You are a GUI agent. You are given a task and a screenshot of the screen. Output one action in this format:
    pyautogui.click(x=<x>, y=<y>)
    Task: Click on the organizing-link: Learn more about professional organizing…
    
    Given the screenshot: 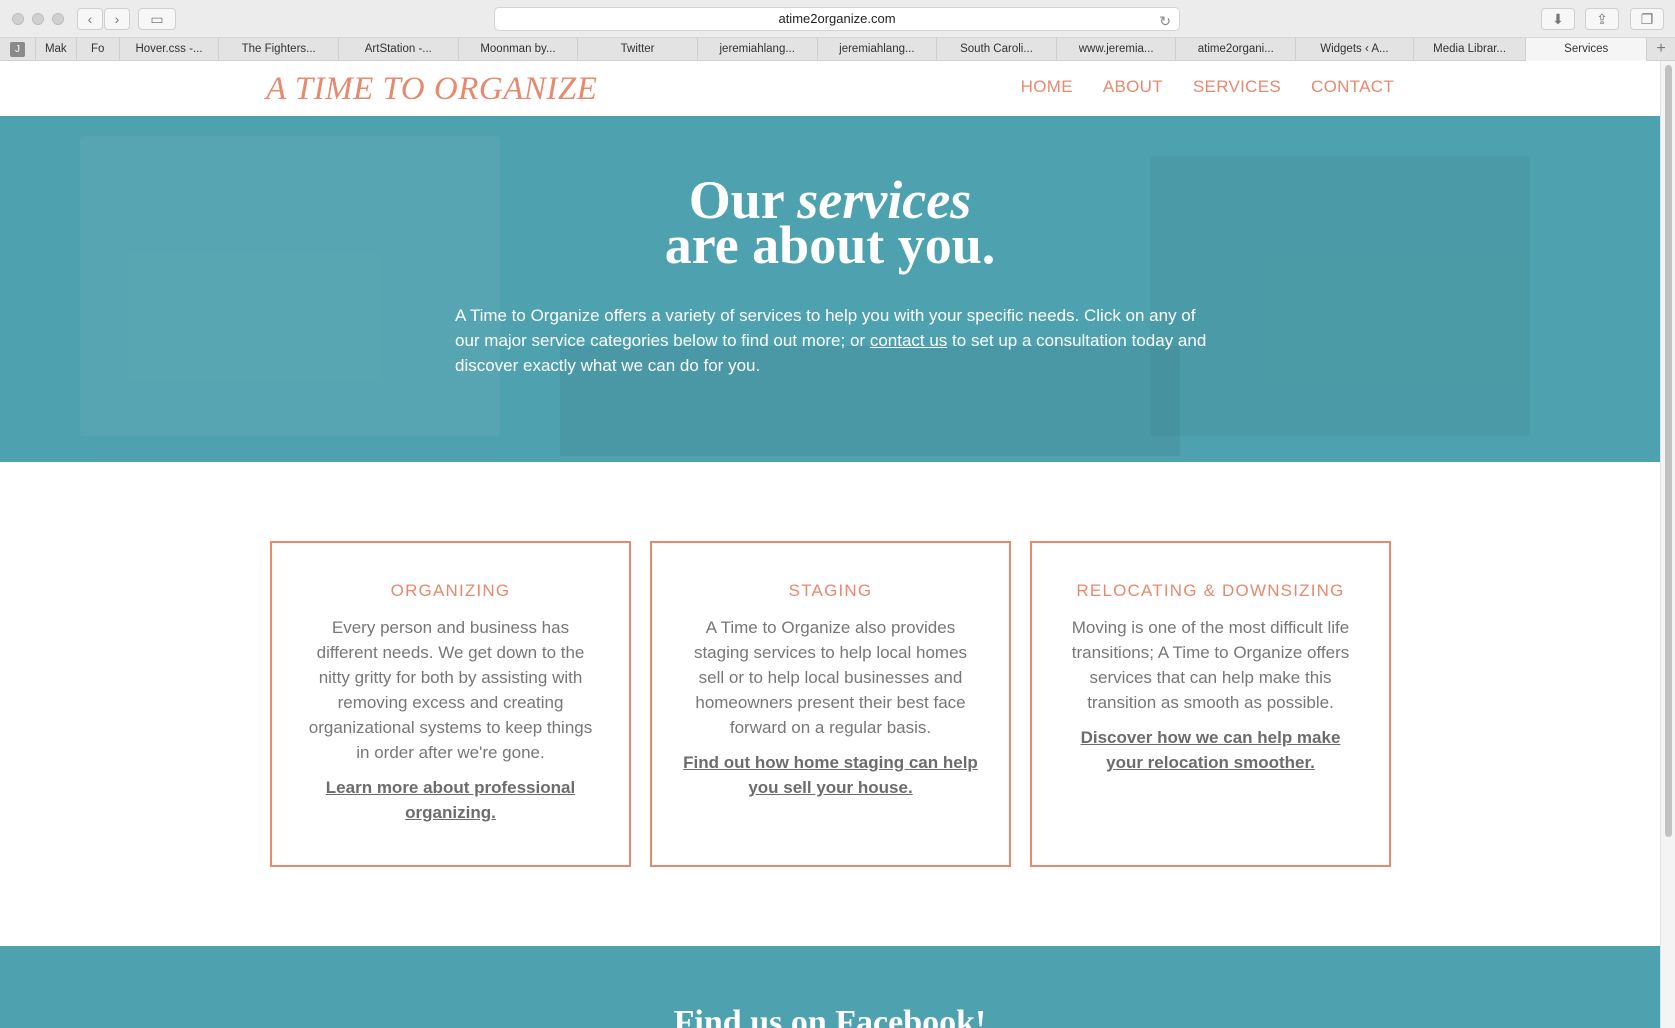 What is the action you would take?
    pyautogui.click(x=451, y=800)
    